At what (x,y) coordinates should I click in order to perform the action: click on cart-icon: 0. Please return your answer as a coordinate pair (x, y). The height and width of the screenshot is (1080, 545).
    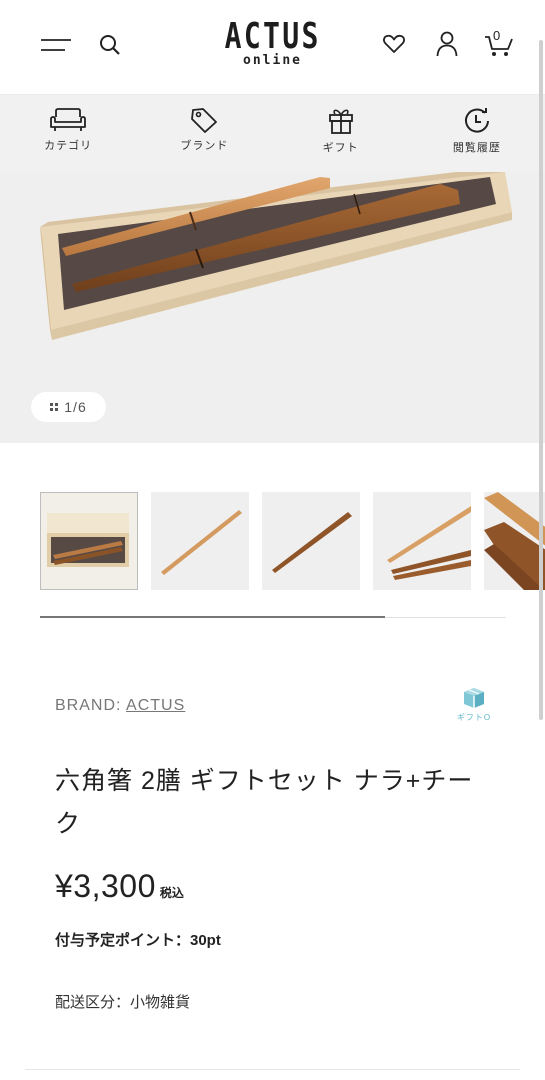
    Looking at the image, I should click on (499, 43).